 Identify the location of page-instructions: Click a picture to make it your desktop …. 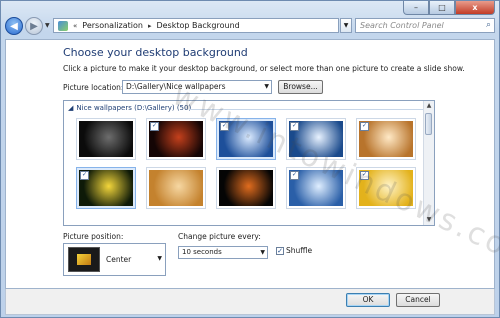
(264, 68).